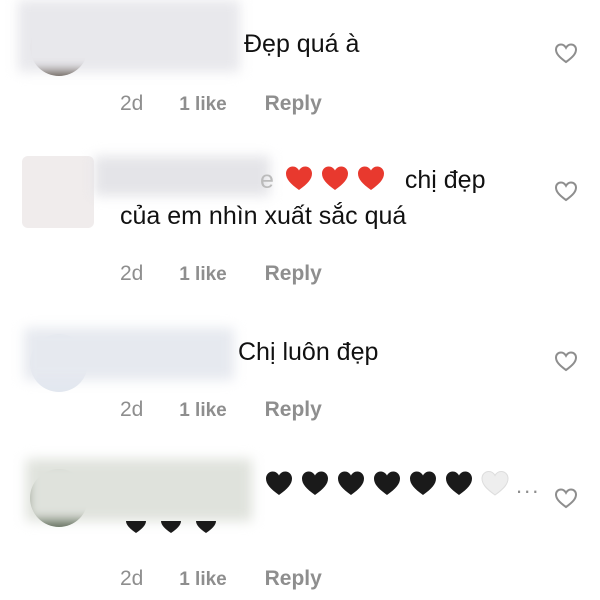 The height and width of the screenshot is (600, 600). I want to click on comment-text: Đẹp quá à, so click(302, 44).